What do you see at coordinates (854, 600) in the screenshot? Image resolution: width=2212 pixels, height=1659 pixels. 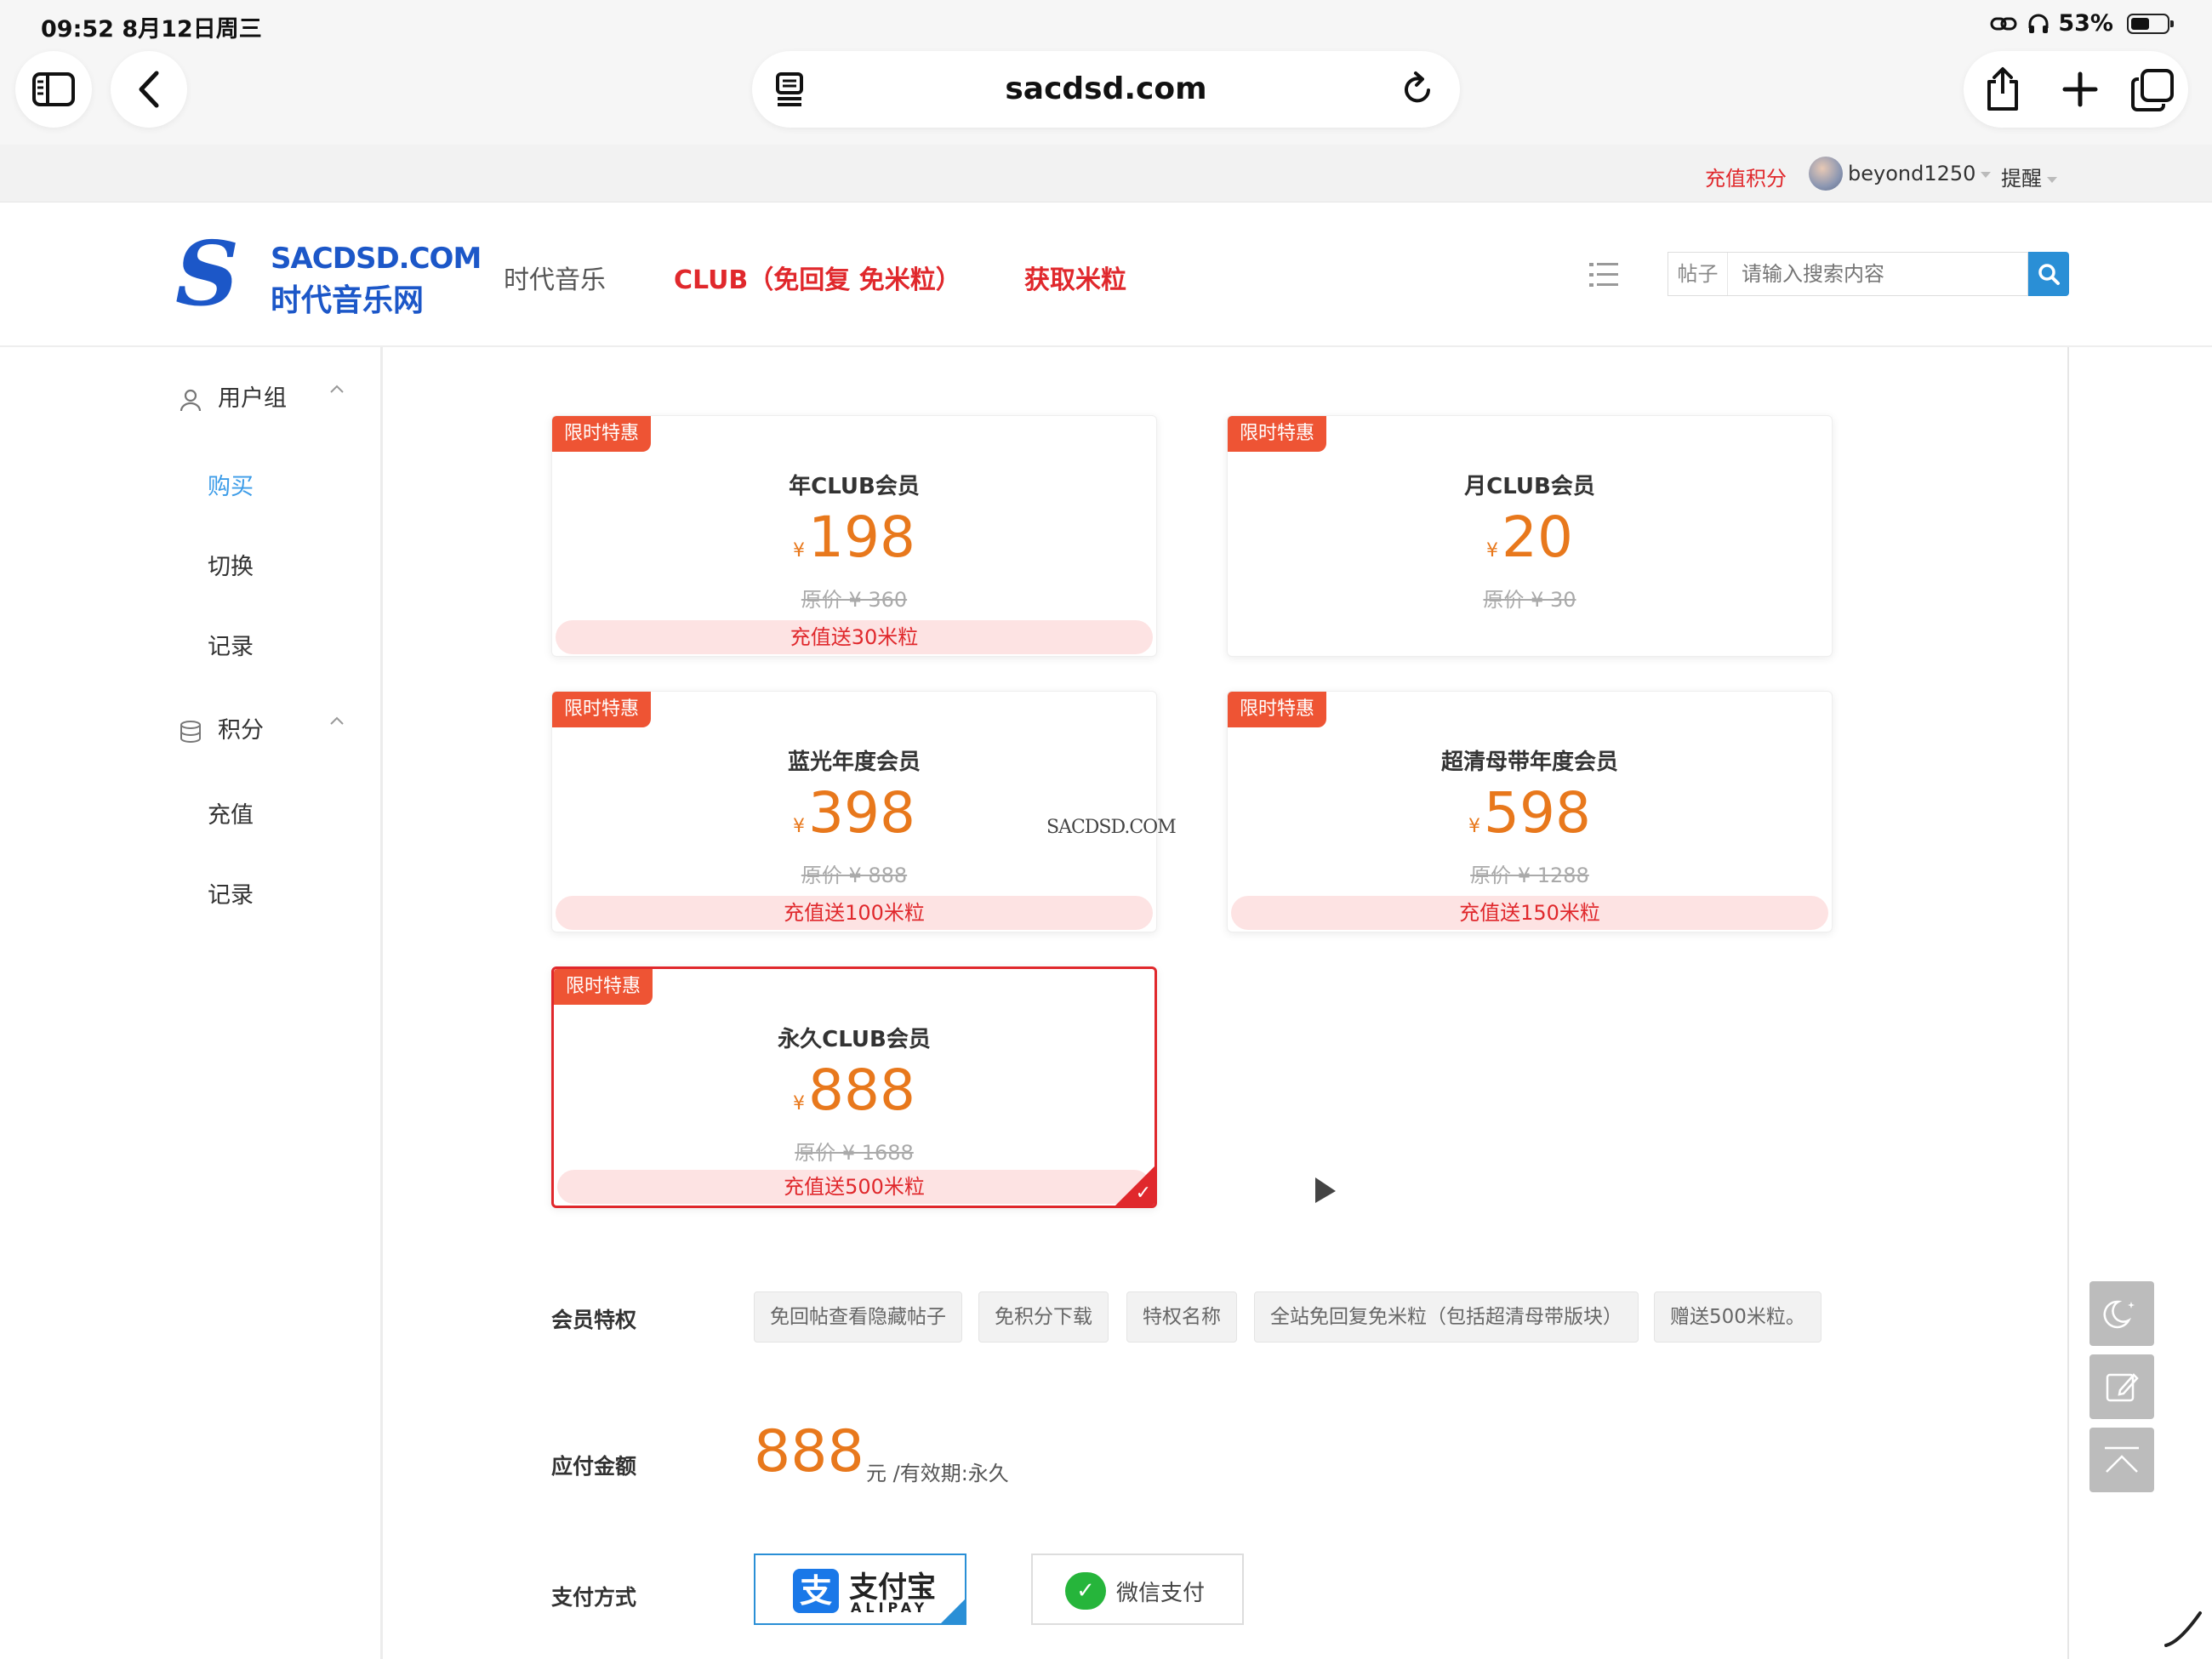 I see `original-price: 原价 ¥ 360` at bounding box center [854, 600].